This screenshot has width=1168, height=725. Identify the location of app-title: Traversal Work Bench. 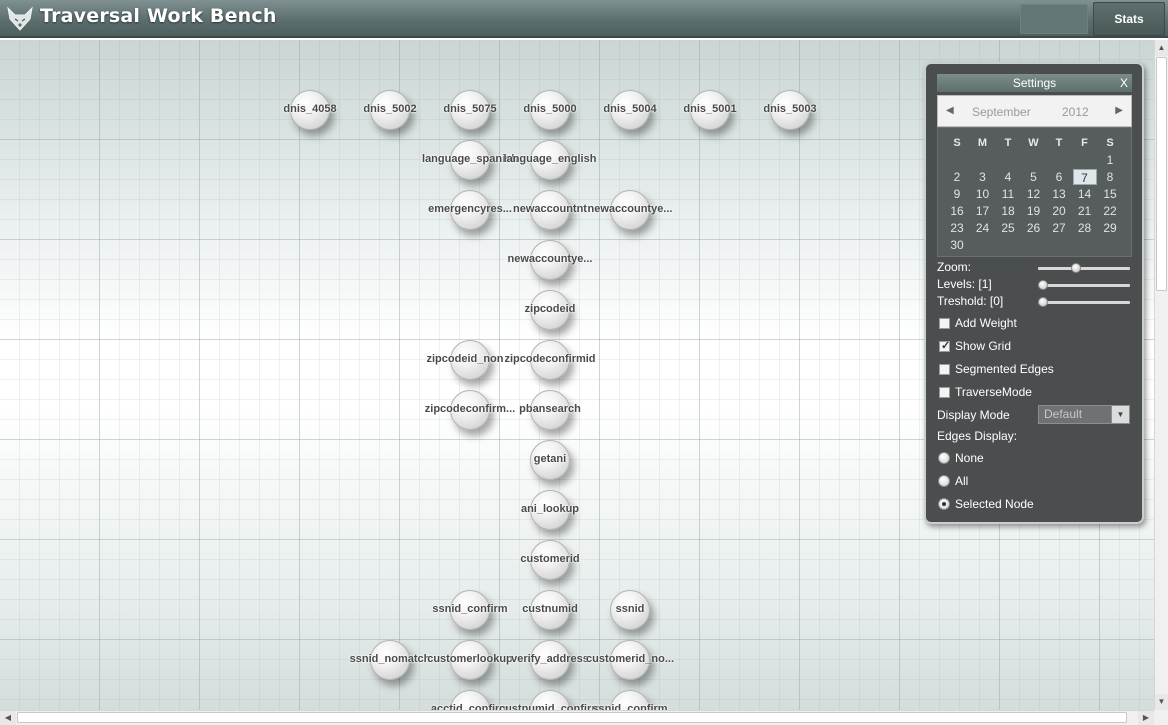
(158, 16).